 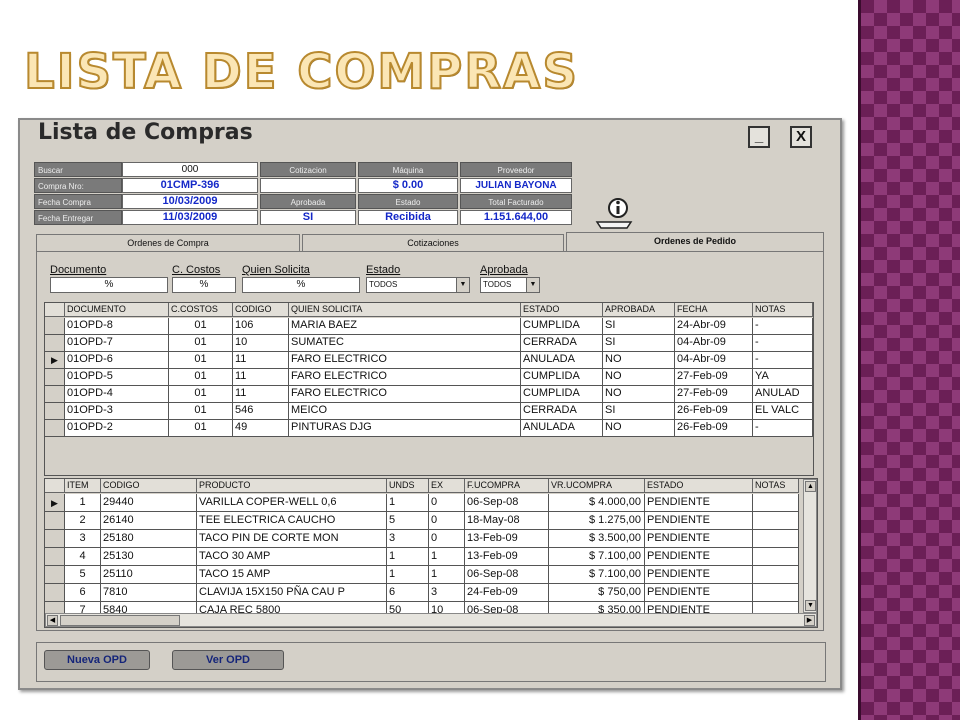 What do you see at coordinates (117, 343) in the screenshot?
I see `table-cell: 01OPD-7` at bounding box center [117, 343].